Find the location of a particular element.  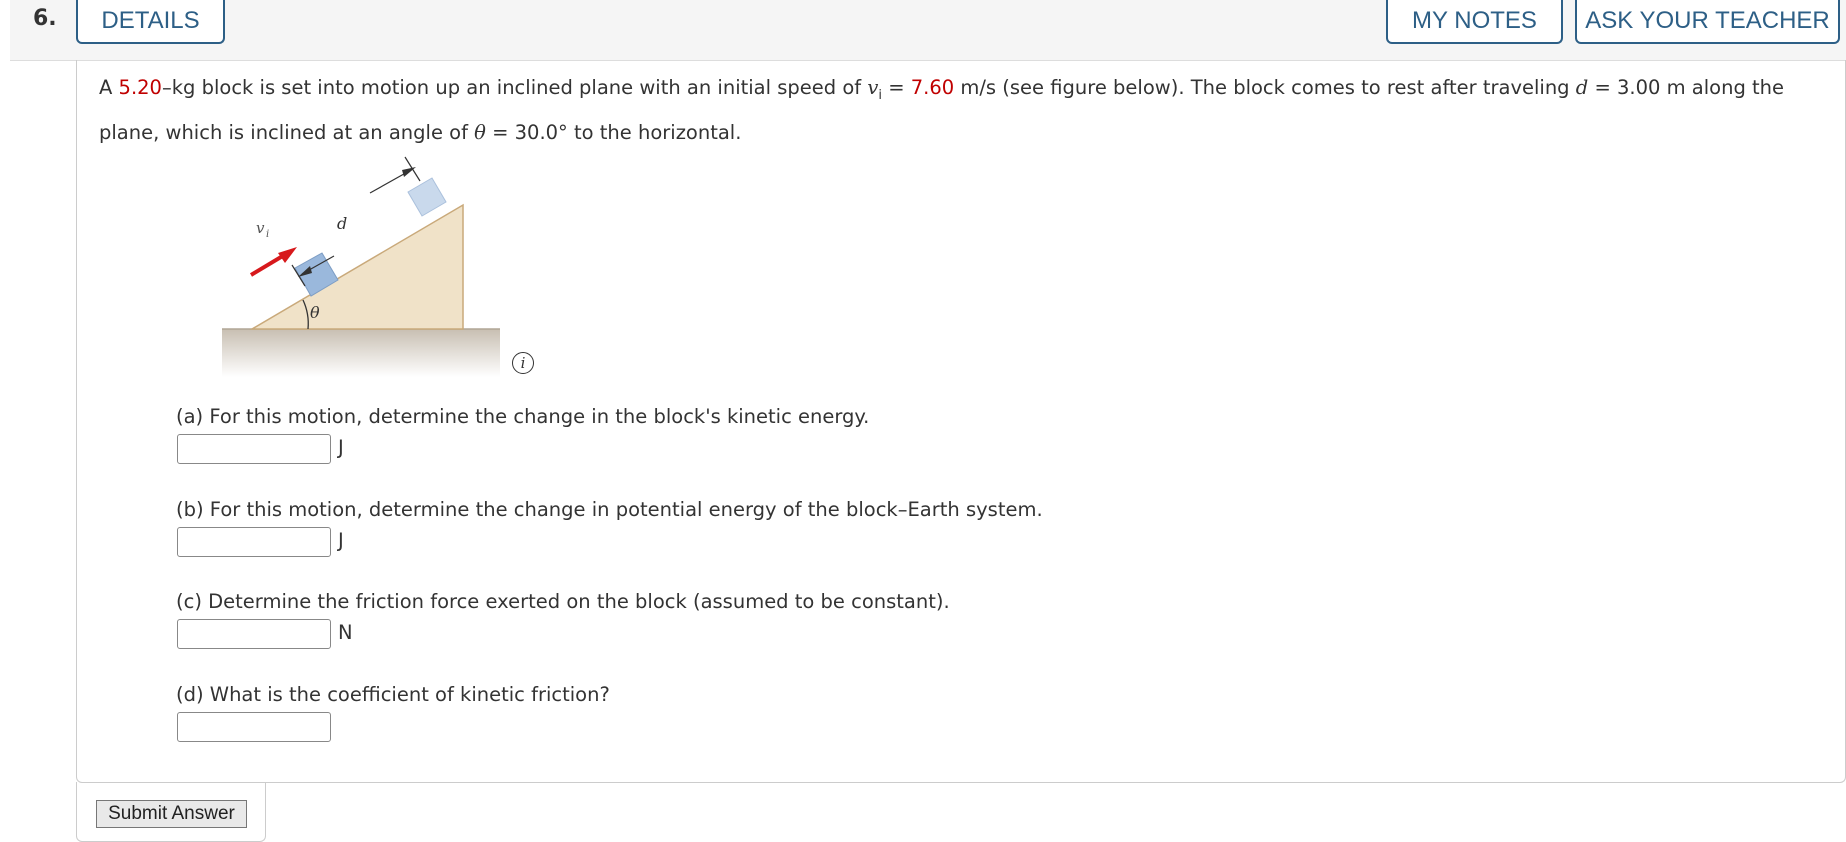

info-icon: i is located at coordinates (523, 363).